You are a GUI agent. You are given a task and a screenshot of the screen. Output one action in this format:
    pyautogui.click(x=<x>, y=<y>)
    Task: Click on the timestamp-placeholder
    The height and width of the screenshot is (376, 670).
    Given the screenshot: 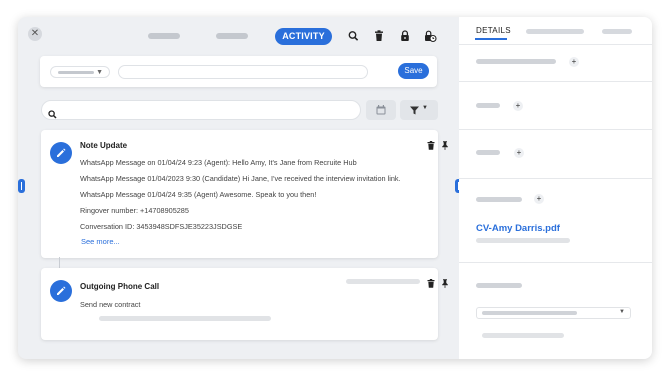 What is the action you would take?
    pyautogui.click(x=383, y=281)
    